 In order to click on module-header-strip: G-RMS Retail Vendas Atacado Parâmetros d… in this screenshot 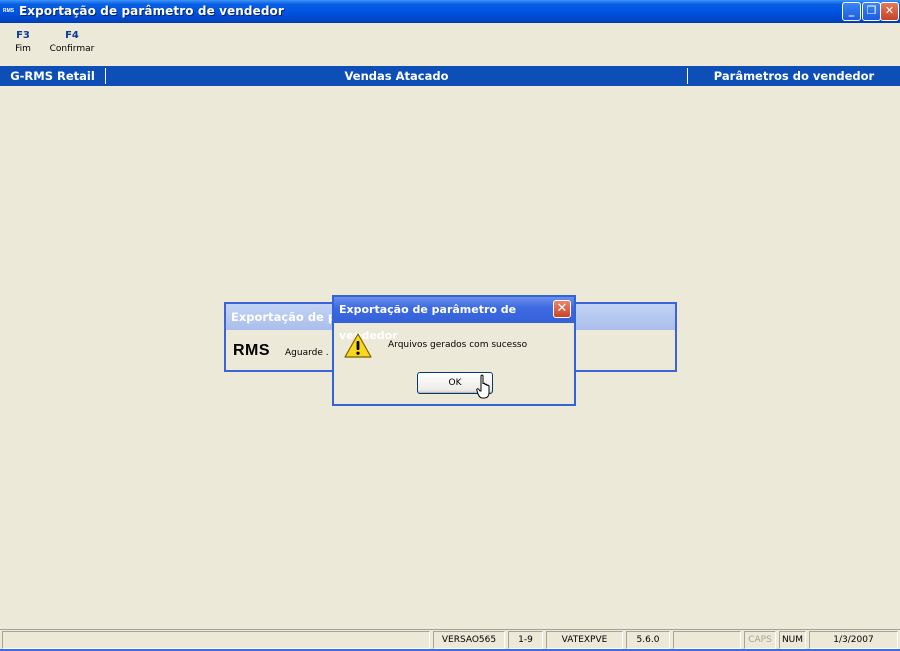, I will do `click(450, 76)`.